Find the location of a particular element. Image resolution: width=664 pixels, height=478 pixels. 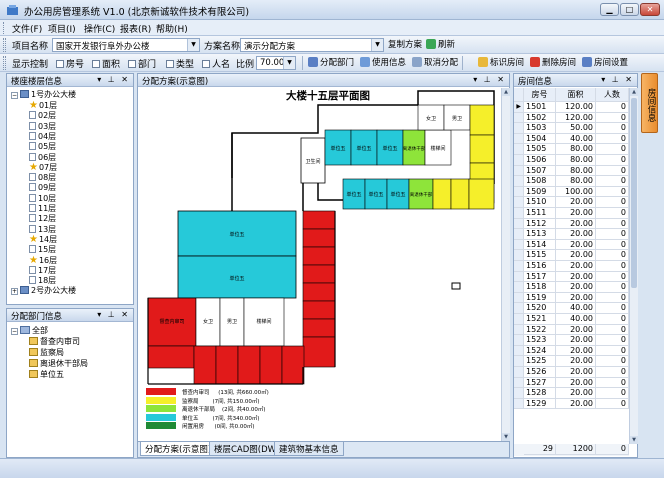

tree-dept-item: 离退休干部局 is located at coordinates (58, 363).